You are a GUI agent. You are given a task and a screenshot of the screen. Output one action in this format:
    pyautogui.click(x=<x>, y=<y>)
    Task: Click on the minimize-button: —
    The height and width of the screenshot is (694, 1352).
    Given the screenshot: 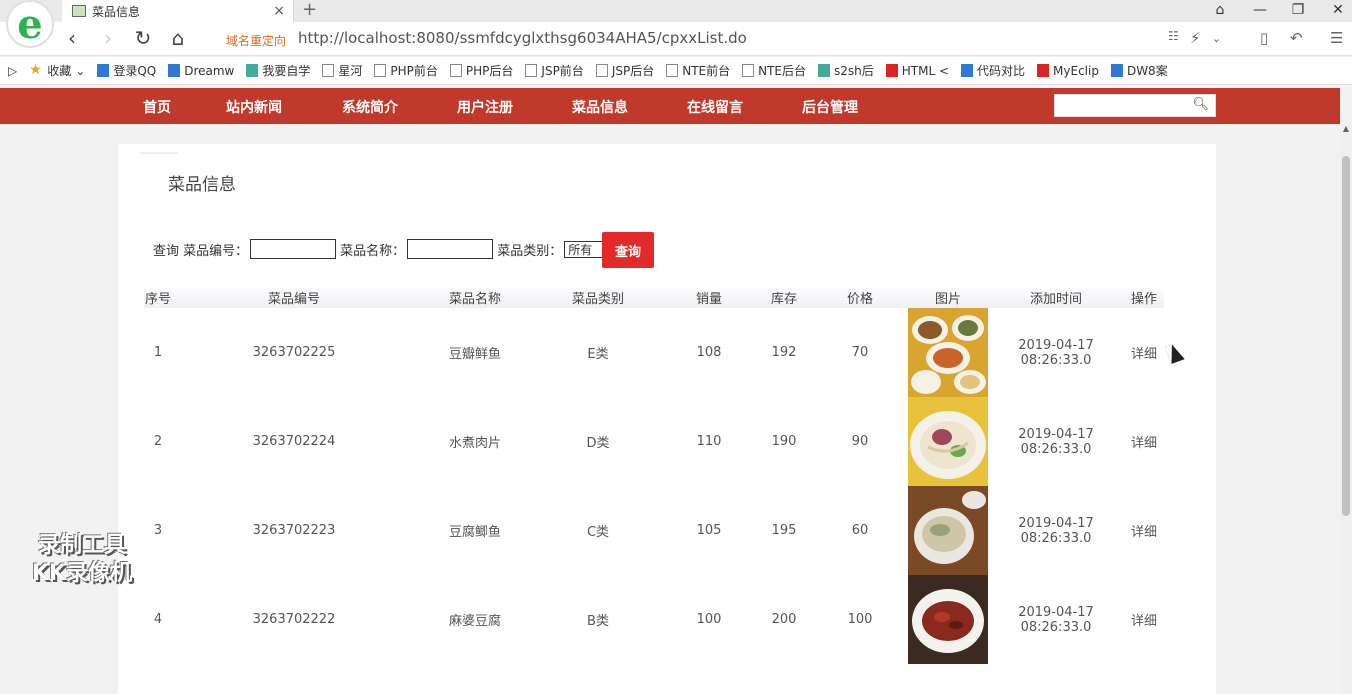 What is the action you would take?
    pyautogui.click(x=1260, y=11)
    